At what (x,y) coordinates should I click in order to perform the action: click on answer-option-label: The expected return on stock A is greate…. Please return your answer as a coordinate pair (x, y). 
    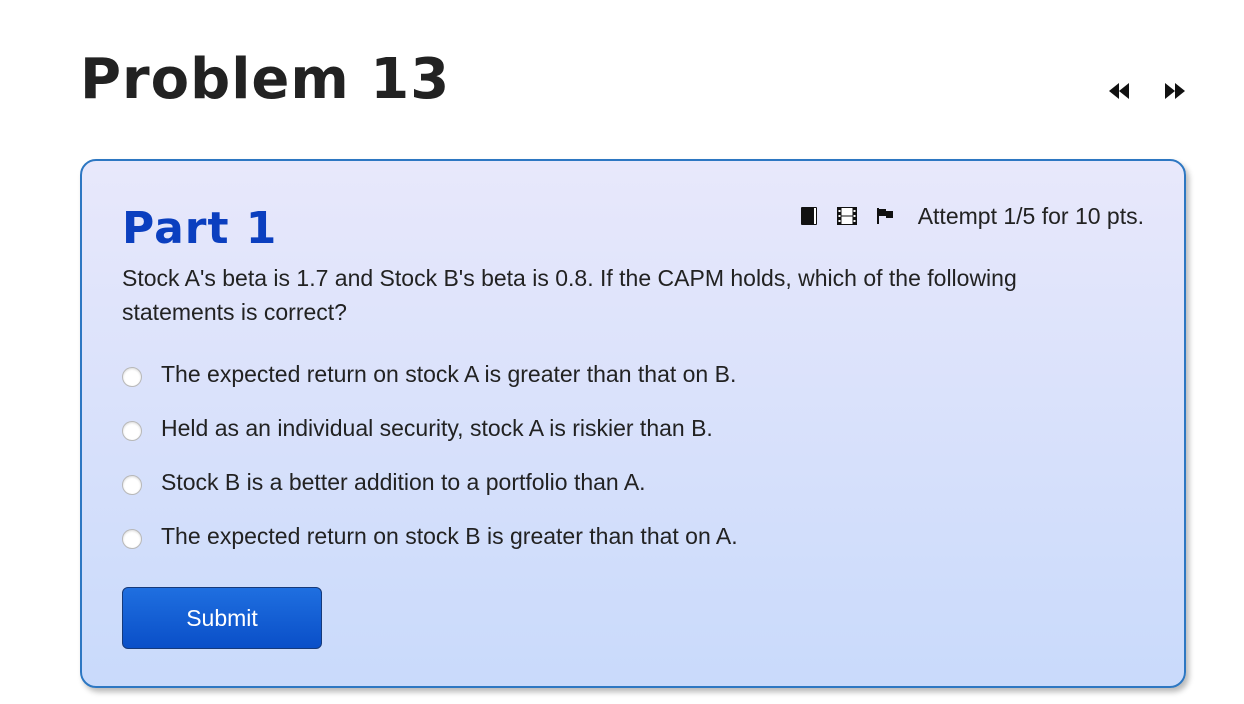
    Looking at the image, I should click on (449, 373).